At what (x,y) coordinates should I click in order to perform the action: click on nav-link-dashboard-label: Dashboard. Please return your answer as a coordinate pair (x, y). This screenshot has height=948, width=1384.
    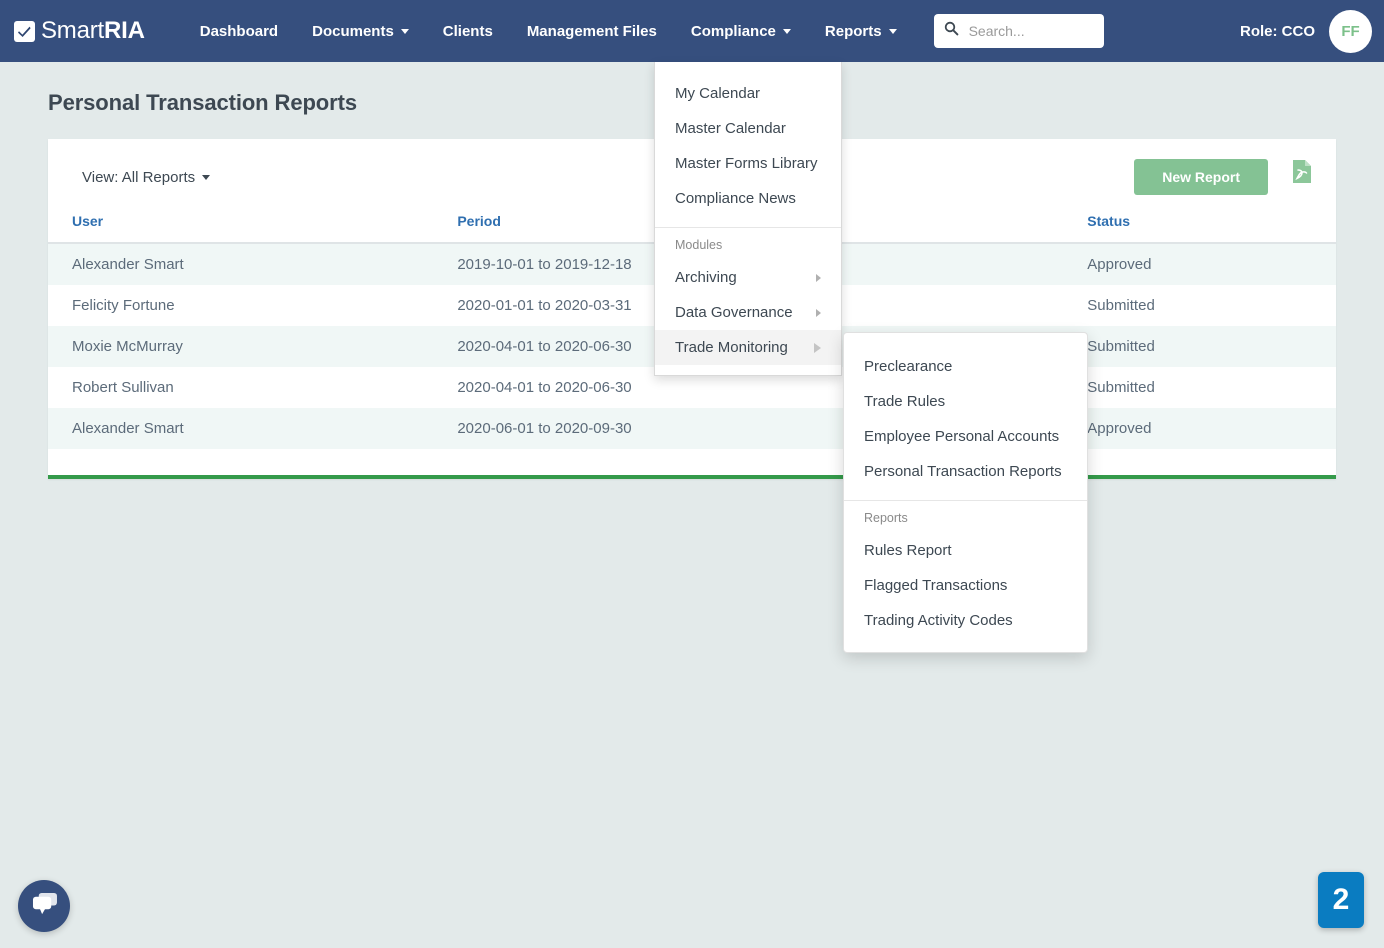
    Looking at the image, I should click on (239, 31).